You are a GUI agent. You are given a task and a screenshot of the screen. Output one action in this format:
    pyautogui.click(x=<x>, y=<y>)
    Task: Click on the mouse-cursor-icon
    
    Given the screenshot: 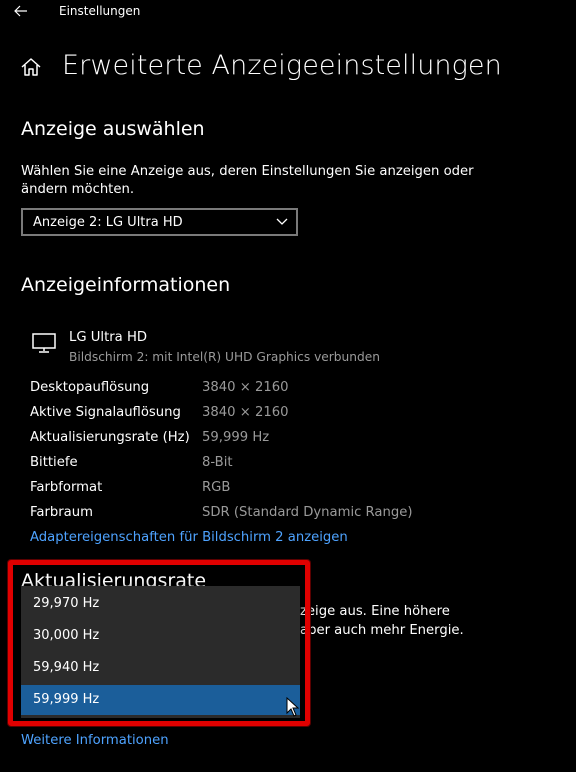 What is the action you would take?
    pyautogui.click(x=293, y=707)
    